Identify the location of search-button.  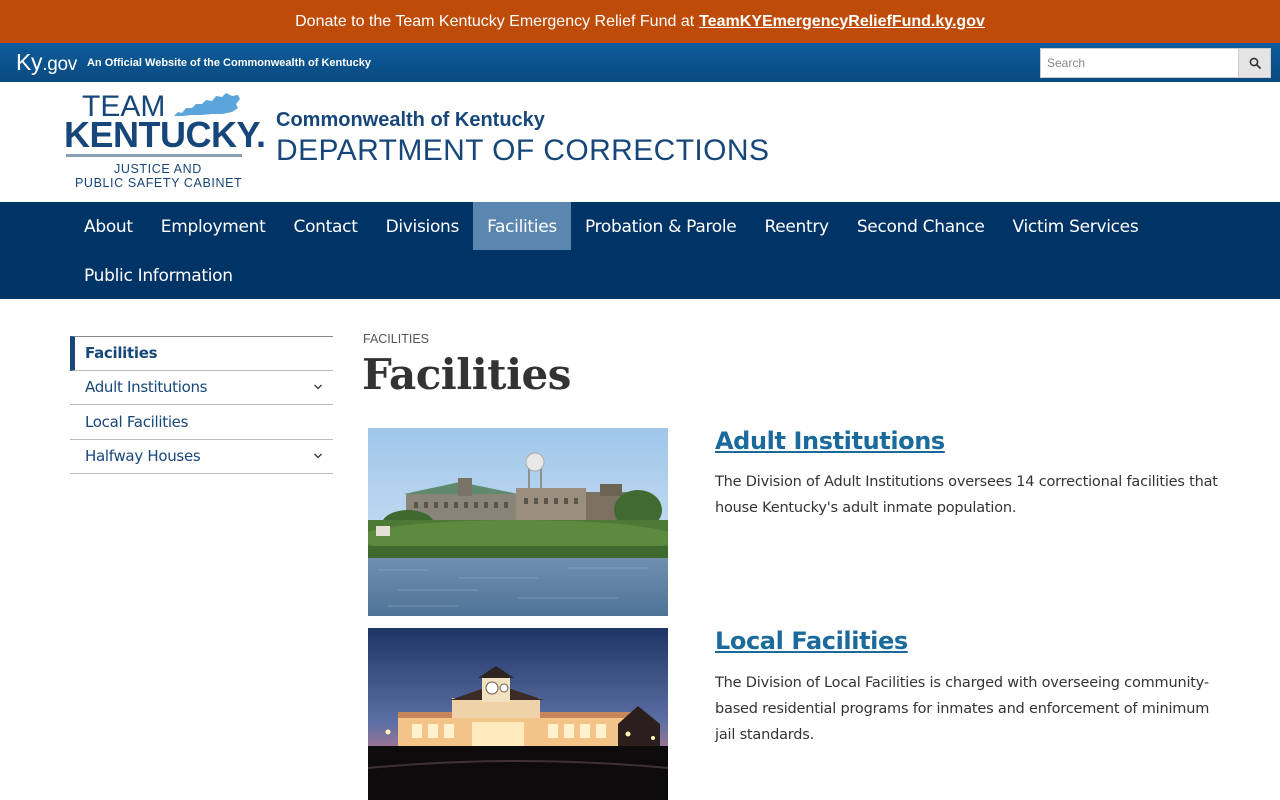
(1254, 63).